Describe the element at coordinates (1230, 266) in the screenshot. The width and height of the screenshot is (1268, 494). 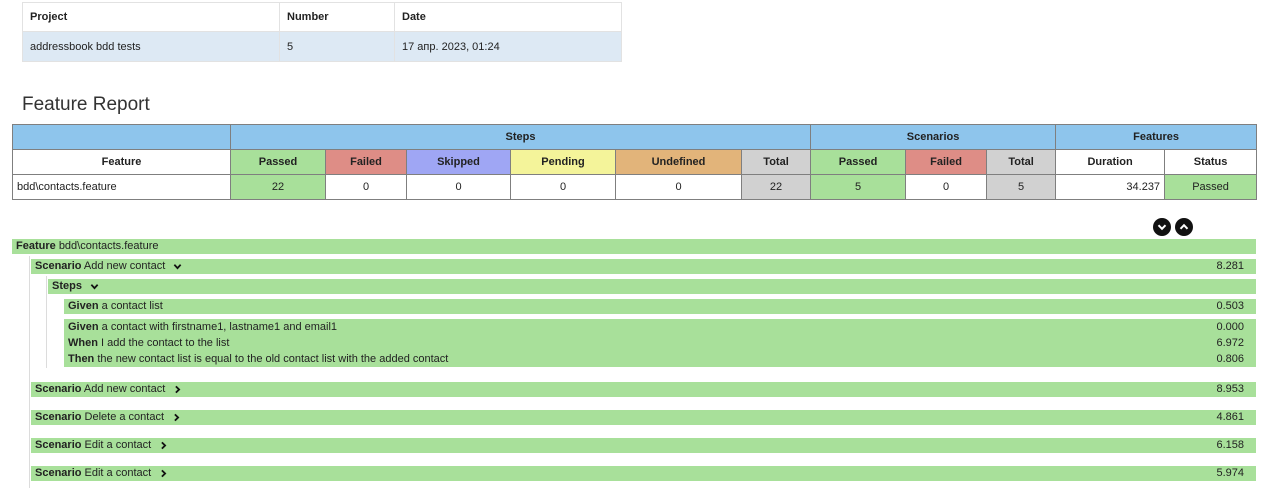
I see `scenario-duration: 8.281` at that location.